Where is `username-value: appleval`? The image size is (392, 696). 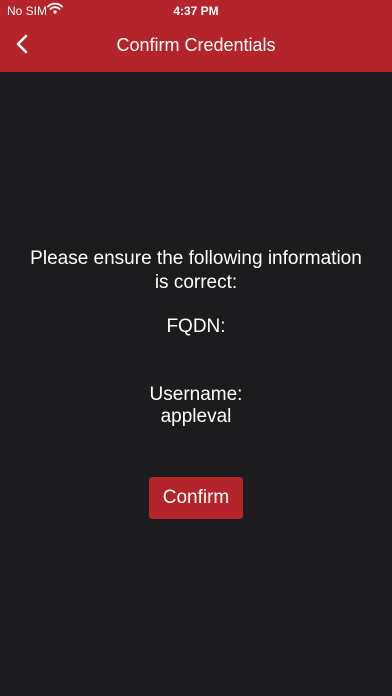 username-value: appleval is located at coordinates (196, 416).